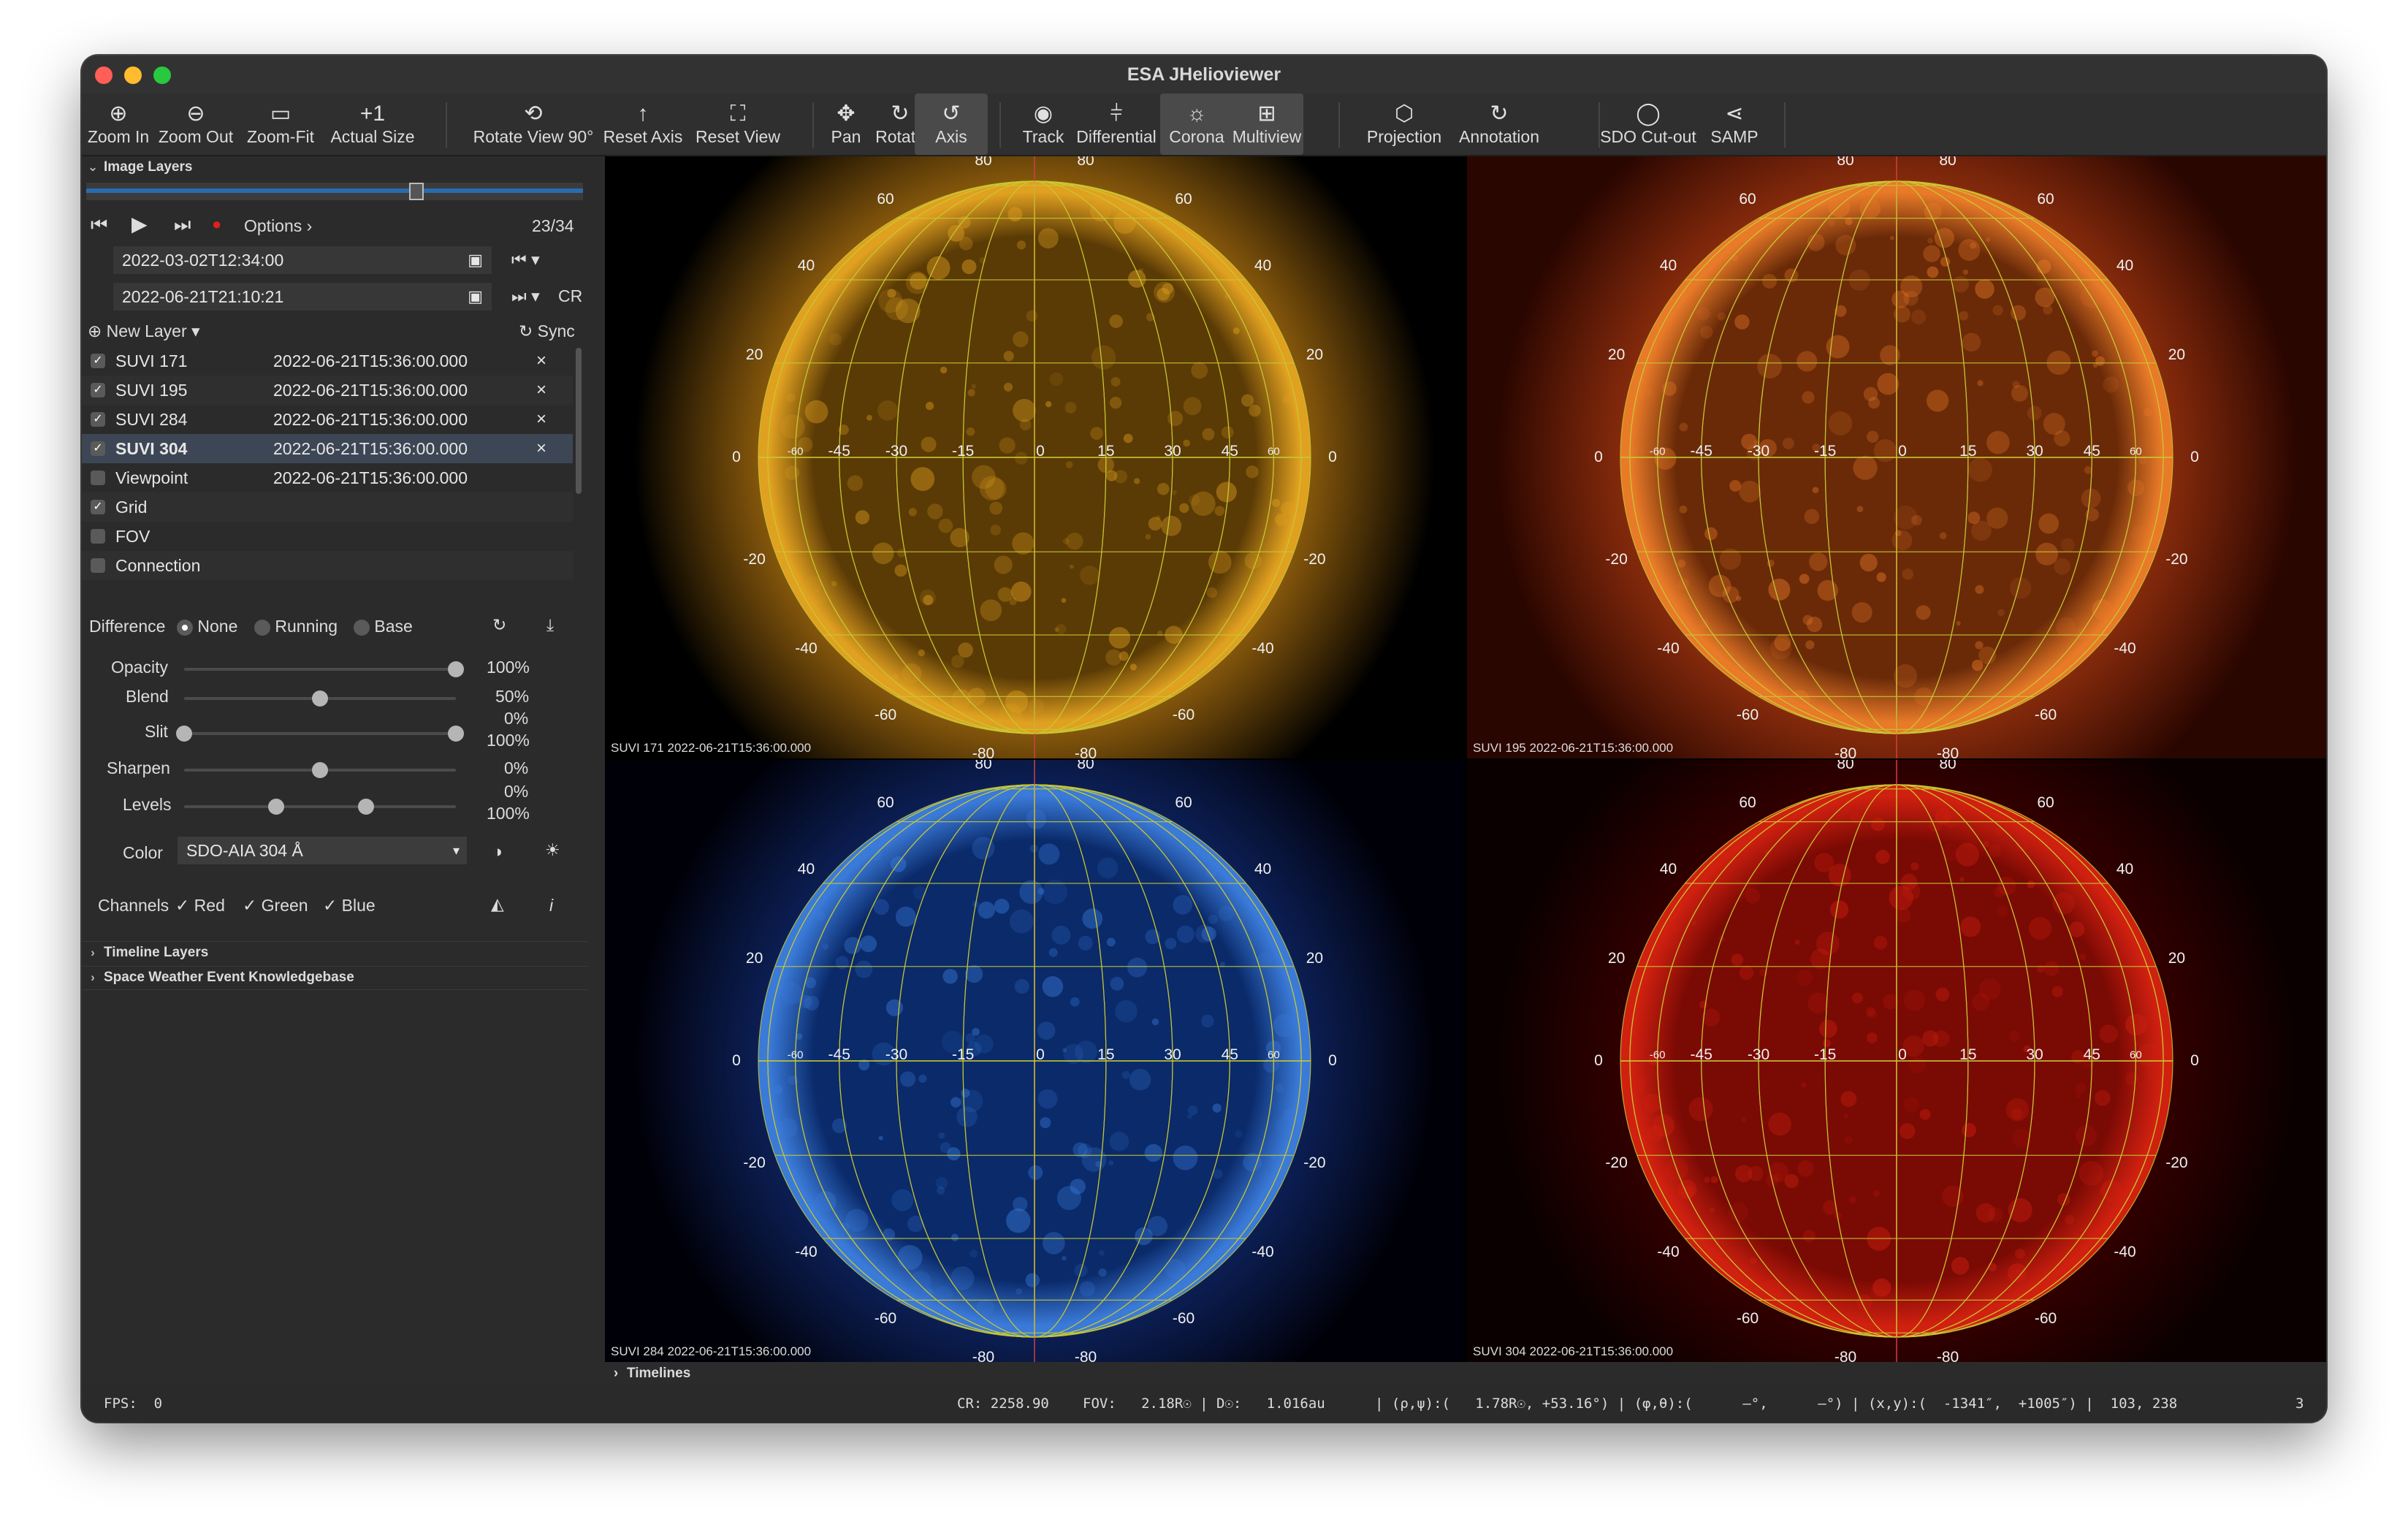 The width and height of the screenshot is (2408, 1530). Describe the element at coordinates (328, 448) in the screenshot. I see `layer-row: ✓ SUVI 304 2022-06-21T15:36:00.000 ×` at that location.